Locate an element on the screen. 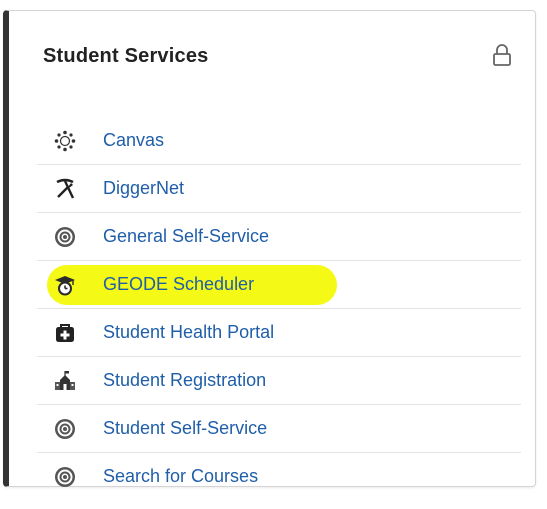  canvas-icon is located at coordinates (65, 141).